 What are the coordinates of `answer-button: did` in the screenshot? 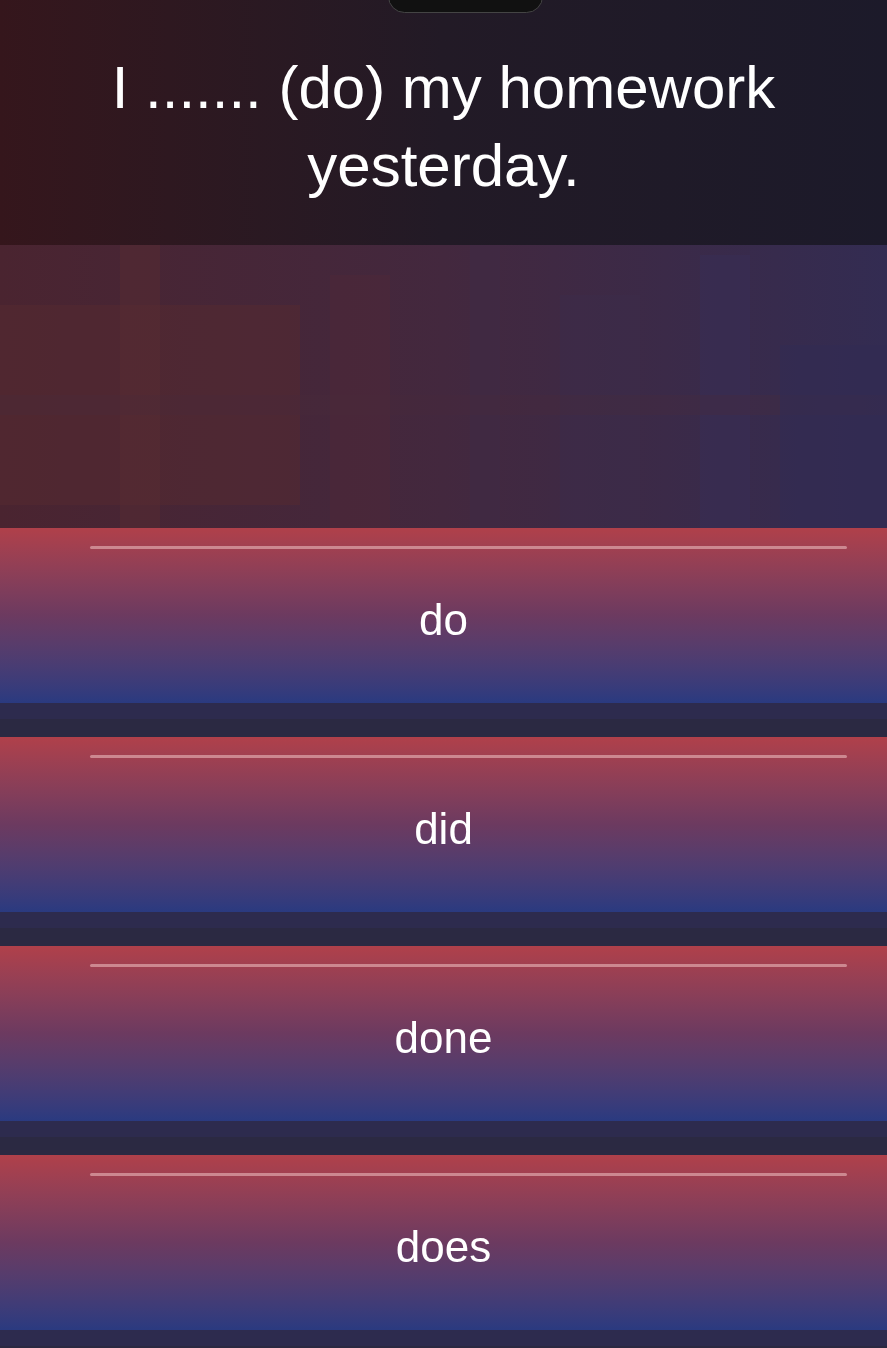 It's located at (443, 832).